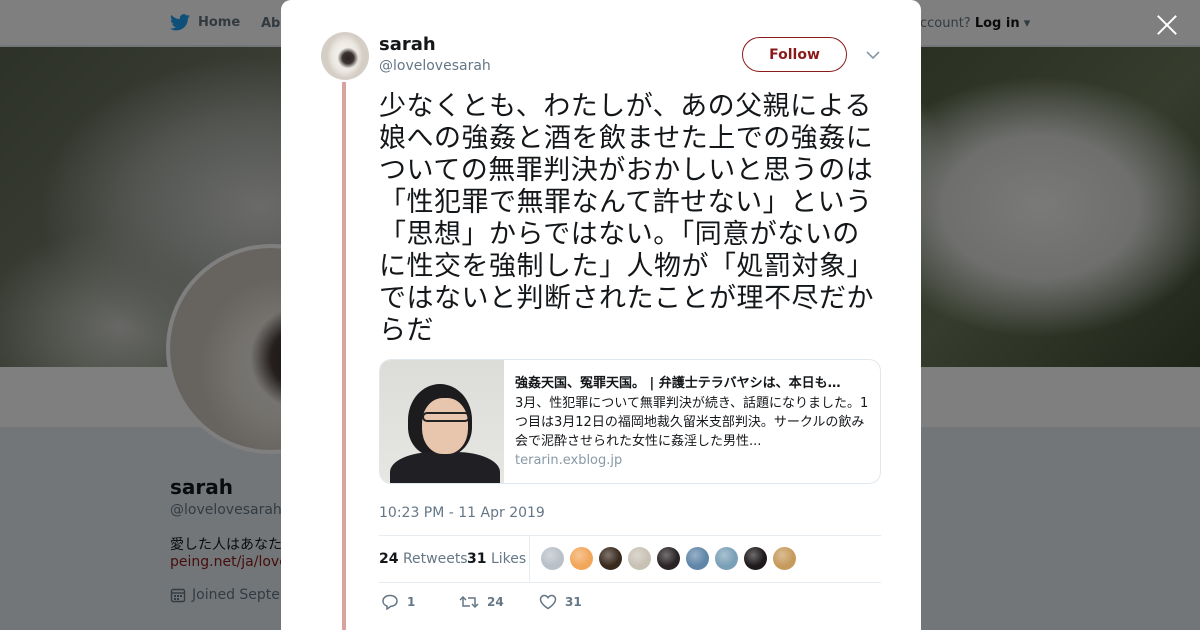 This screenshot has width=1200, height=630. What do you see at coordinates (390, 602) in the screenshot?
I see `reply-icon` at bounding box center [390, 602].